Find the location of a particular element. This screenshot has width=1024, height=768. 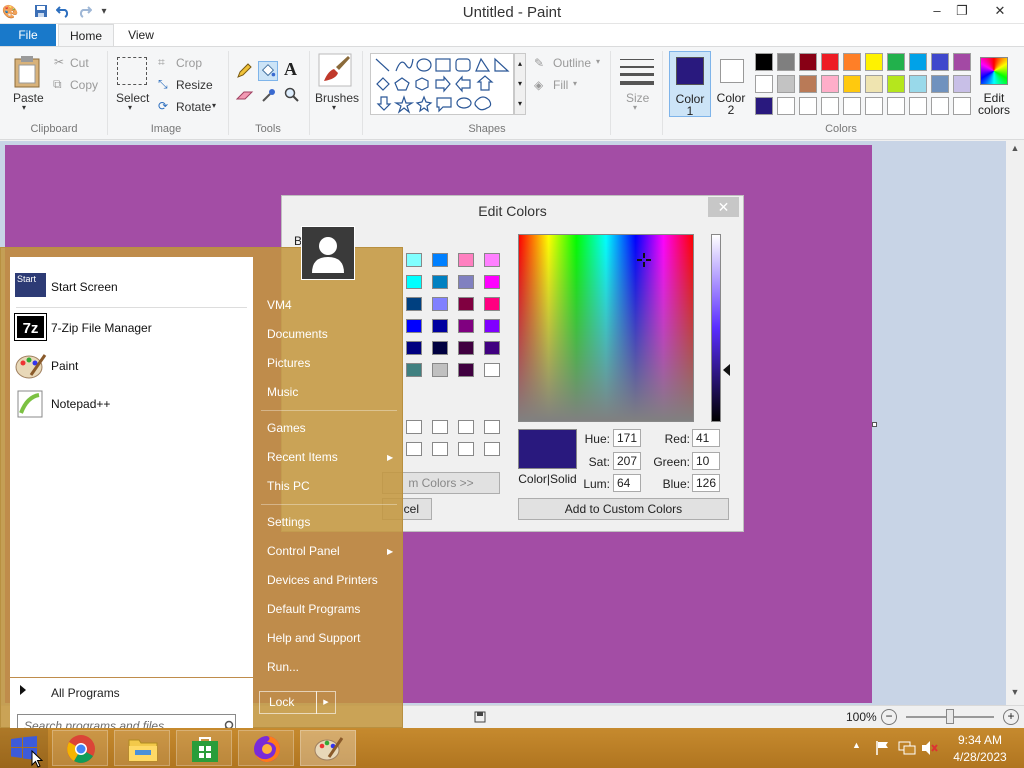

color2-button: Color 2 is located at coordinates (731, 84).